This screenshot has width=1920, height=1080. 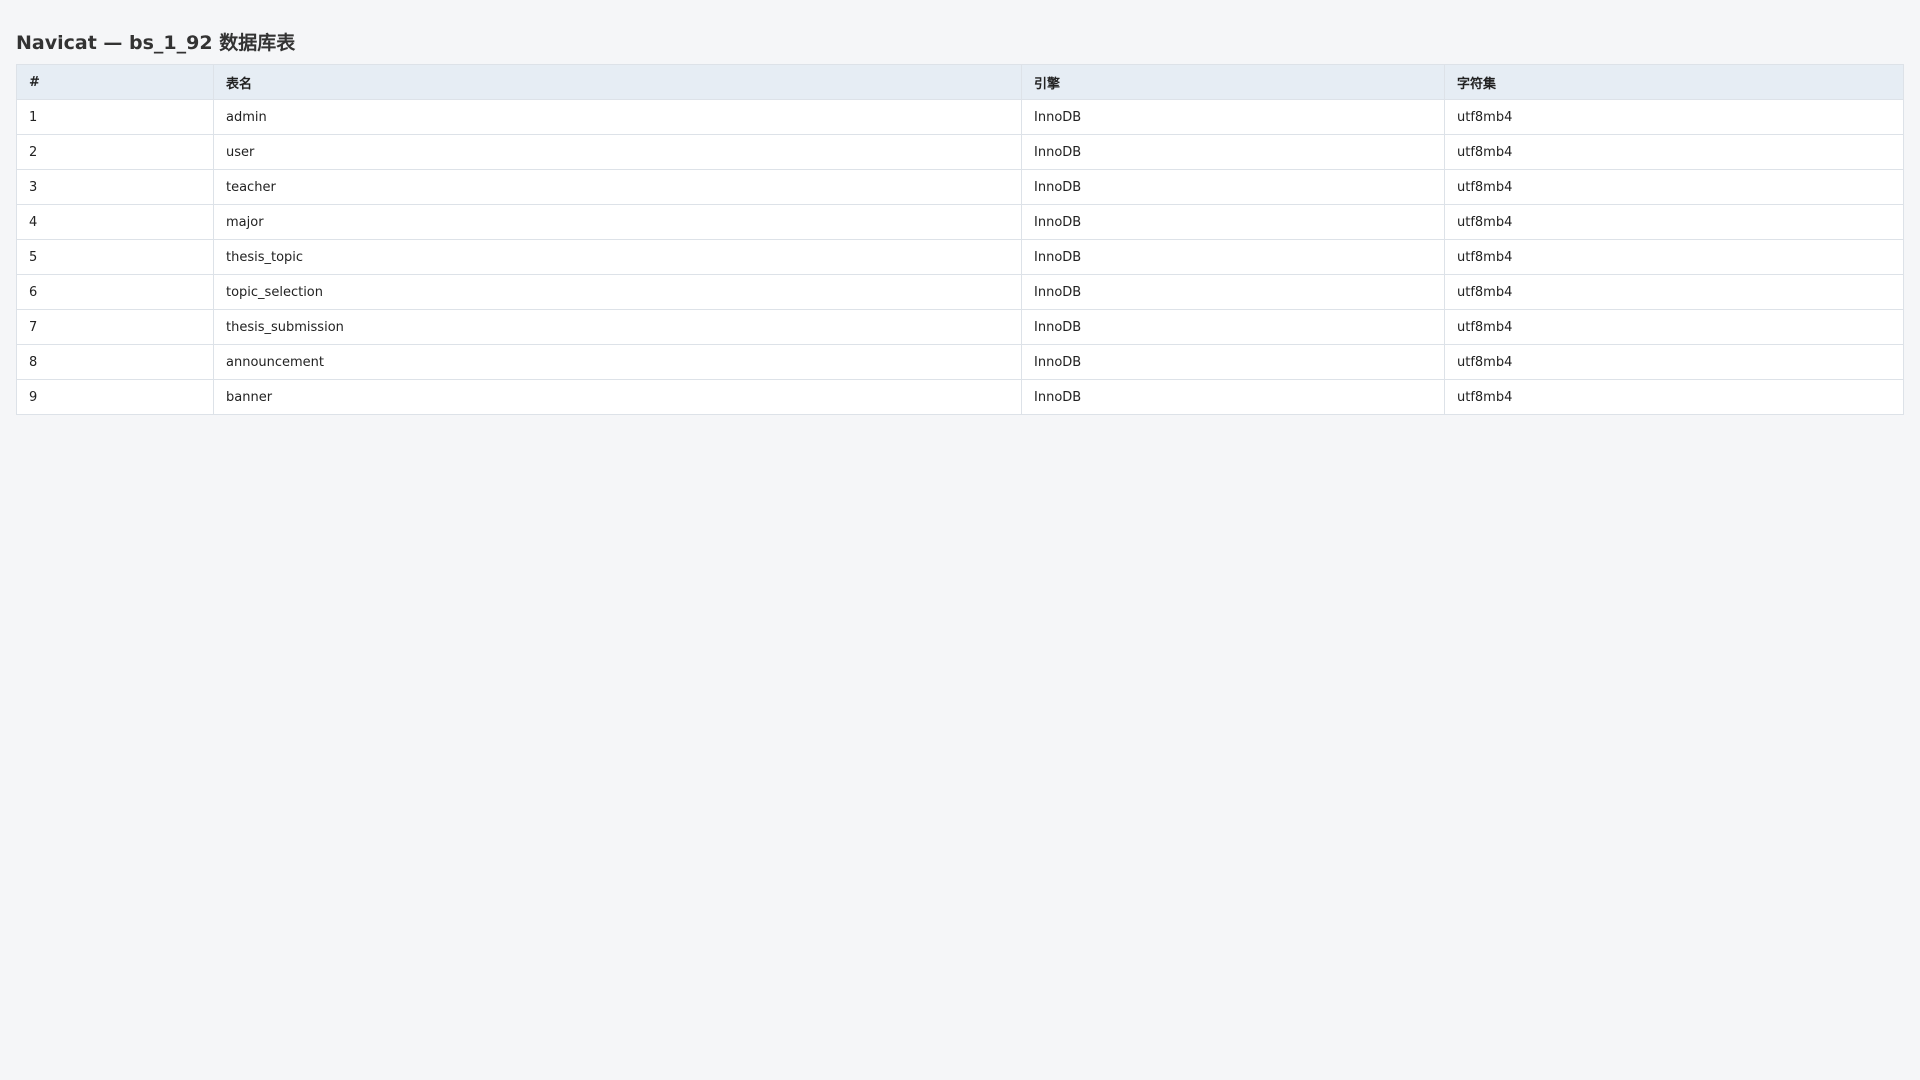 I want to click on table-row: 7 thesis_submission InnoDB utf8mb4, so click(x=960, y=327).